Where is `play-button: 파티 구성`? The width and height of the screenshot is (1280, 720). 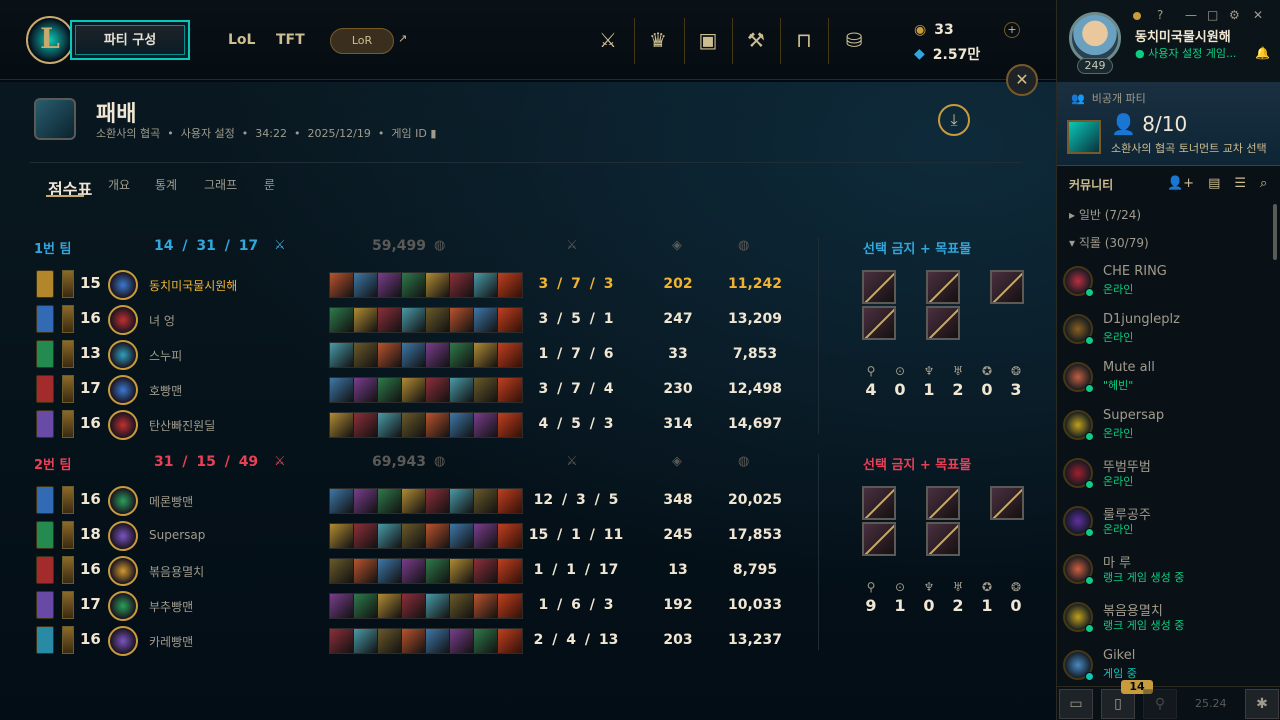 play-button: 파티 구성 is located at coordinates (130, 40).